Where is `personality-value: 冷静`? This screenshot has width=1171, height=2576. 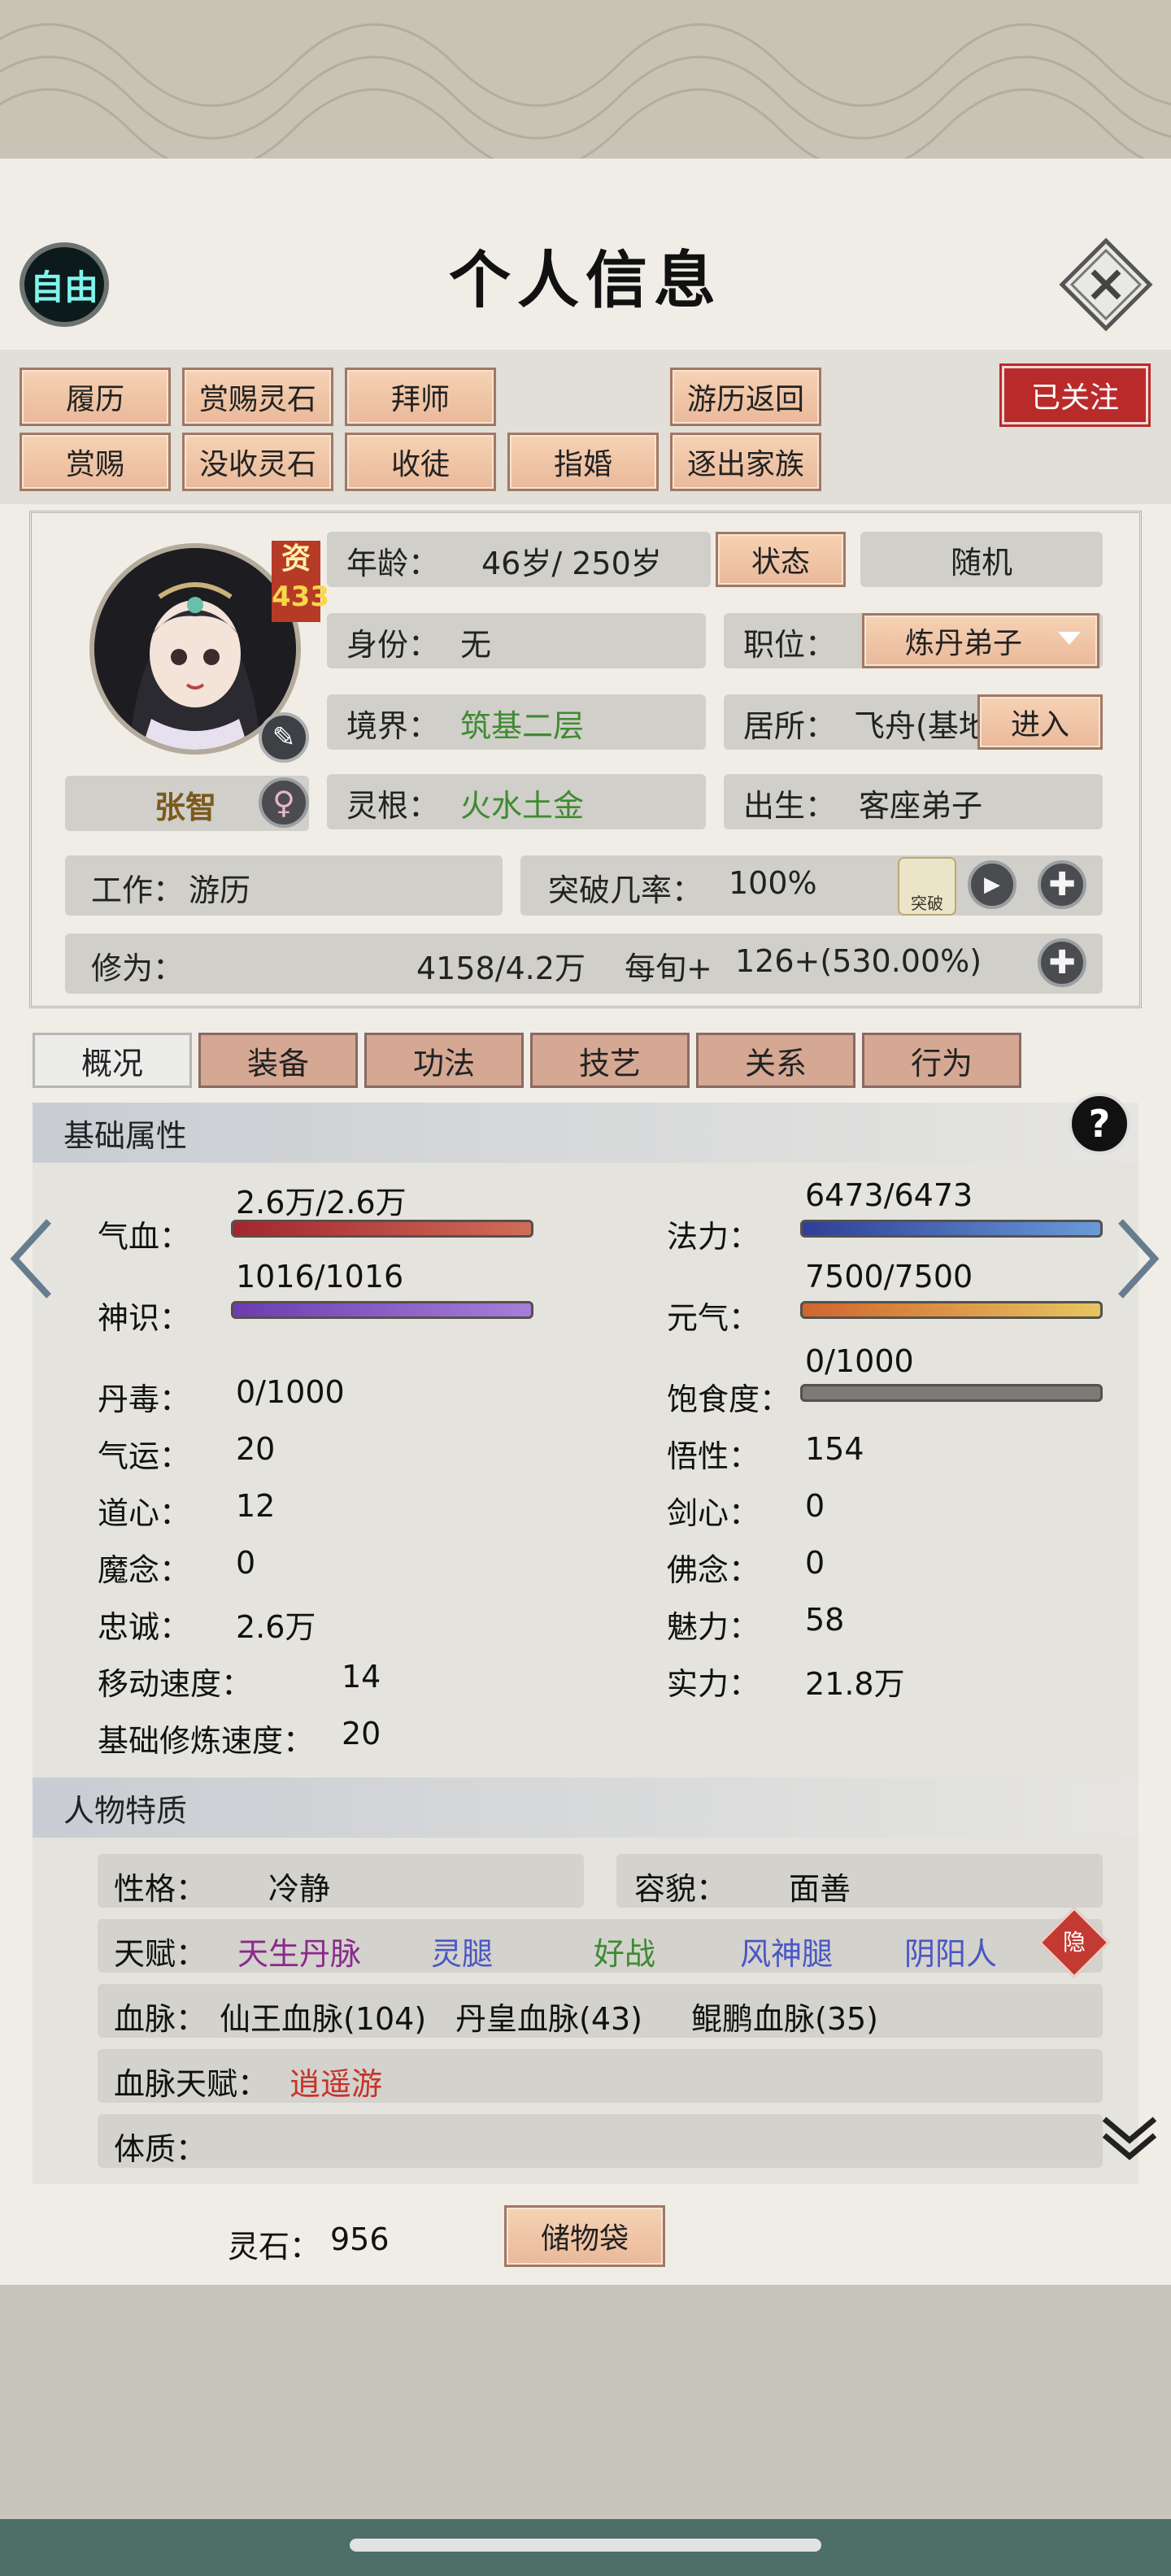 personality-value: 冷静 is located at coordinates (299, 1889).